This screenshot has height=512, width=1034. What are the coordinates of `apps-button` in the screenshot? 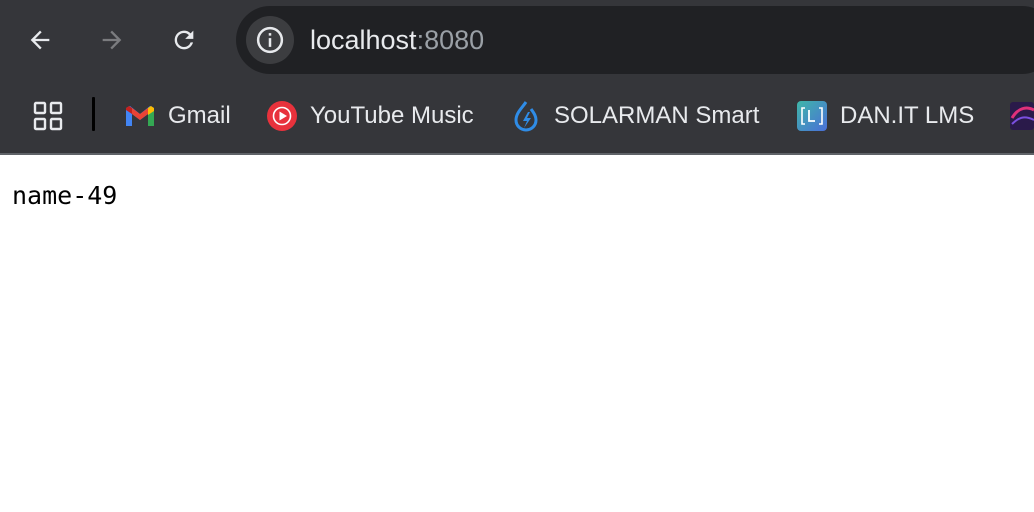 It's located at (48, 116).